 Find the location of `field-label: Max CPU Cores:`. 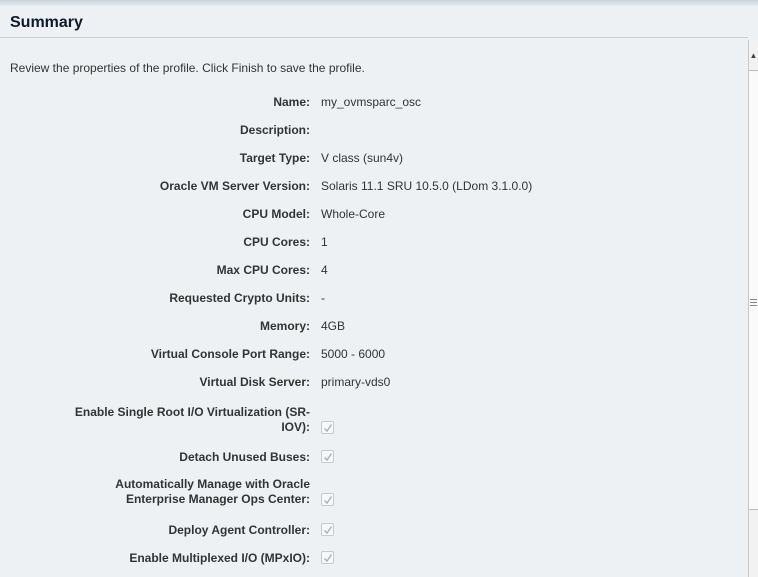

field-label: Max CPU Cores: is located at coordinates (263, 270).